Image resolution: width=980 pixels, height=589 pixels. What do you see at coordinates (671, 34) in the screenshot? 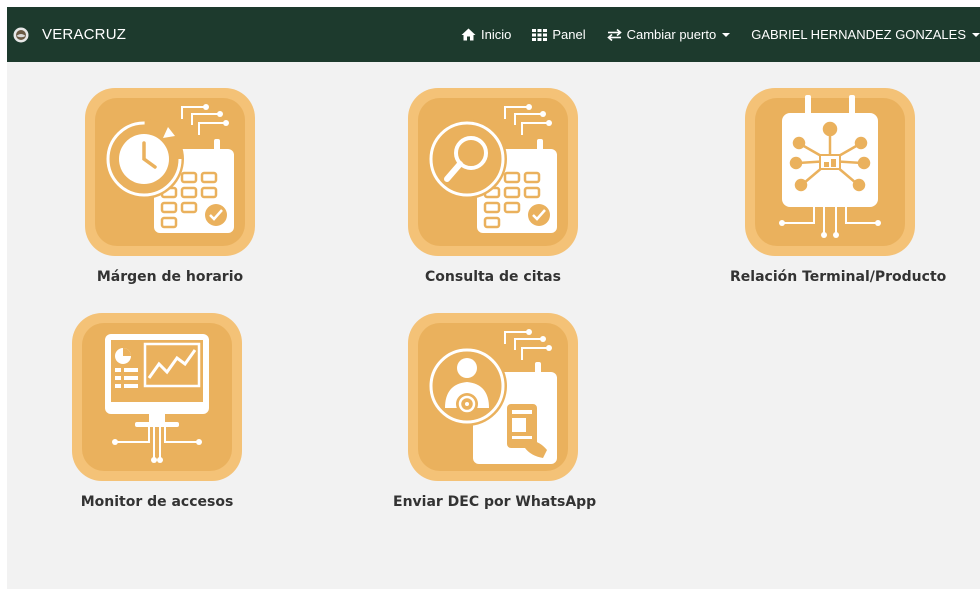
I see `nav-cambiar-puerto-label: Cambiar puerto` at bounding box center [671, 34].